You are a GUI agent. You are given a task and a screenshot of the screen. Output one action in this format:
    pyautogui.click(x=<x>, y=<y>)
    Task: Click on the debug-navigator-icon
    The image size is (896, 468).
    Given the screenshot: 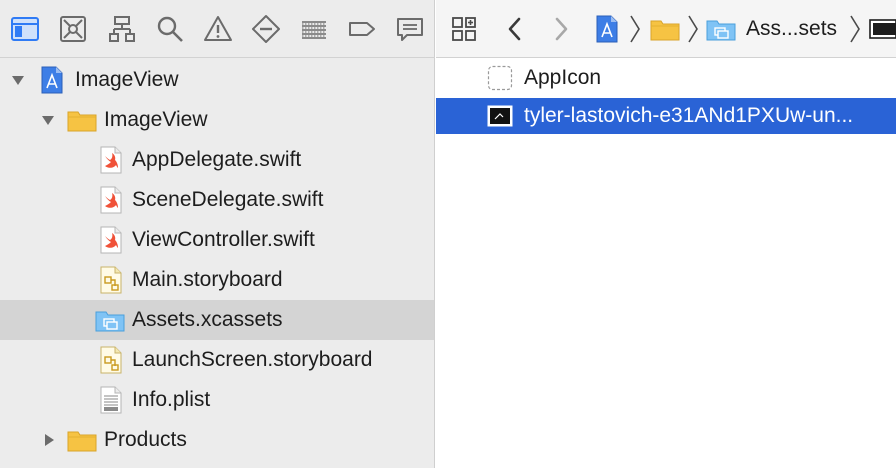 What is the action you would take?
    pyautogui.click(x=314, y=29)
    